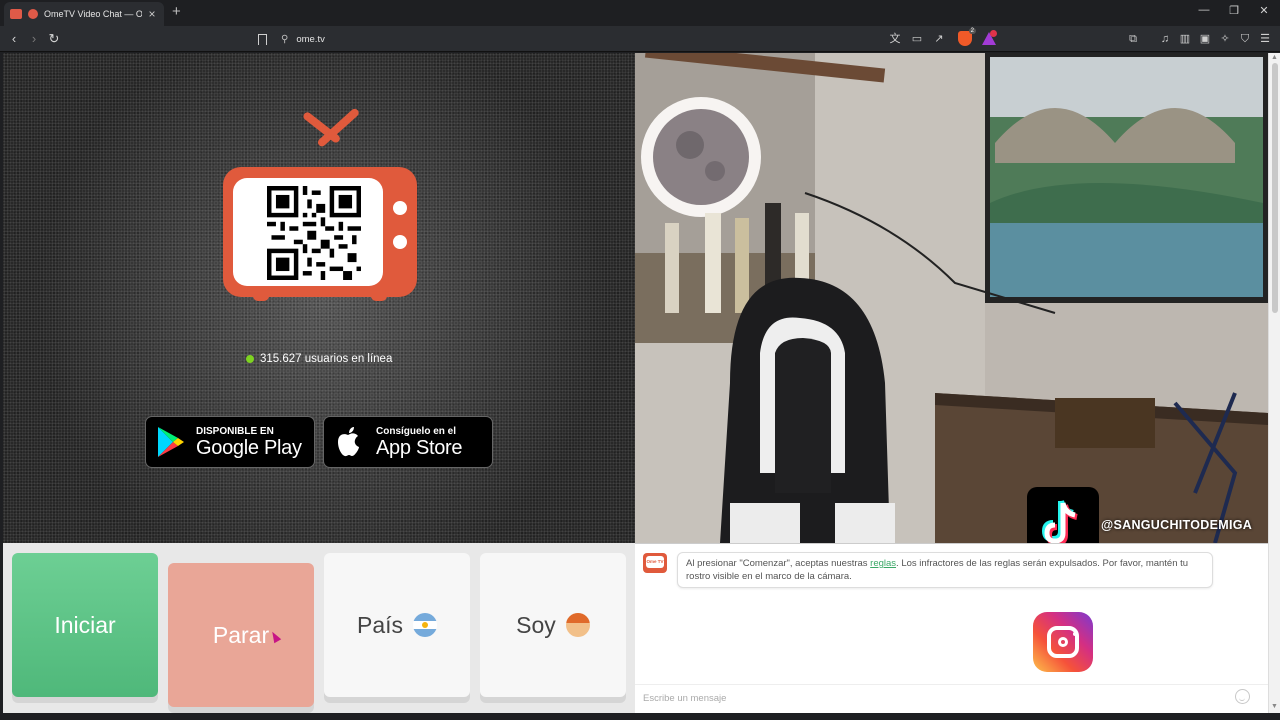 The image size is (1280, 720). What do you see at coordinates (1242, 696) in the screenshot?
I see `emoji-icon` at bounding box center [1242, 696].